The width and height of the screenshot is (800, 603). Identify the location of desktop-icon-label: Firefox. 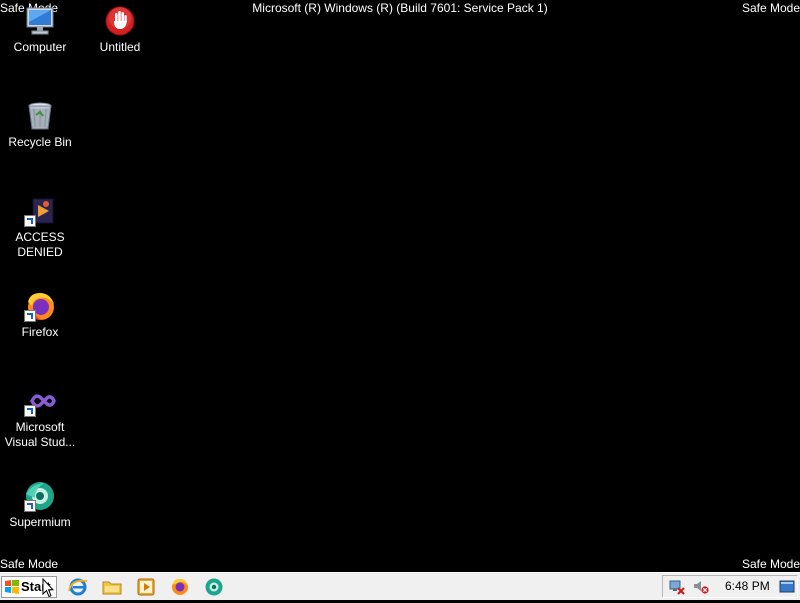
(40, 332).